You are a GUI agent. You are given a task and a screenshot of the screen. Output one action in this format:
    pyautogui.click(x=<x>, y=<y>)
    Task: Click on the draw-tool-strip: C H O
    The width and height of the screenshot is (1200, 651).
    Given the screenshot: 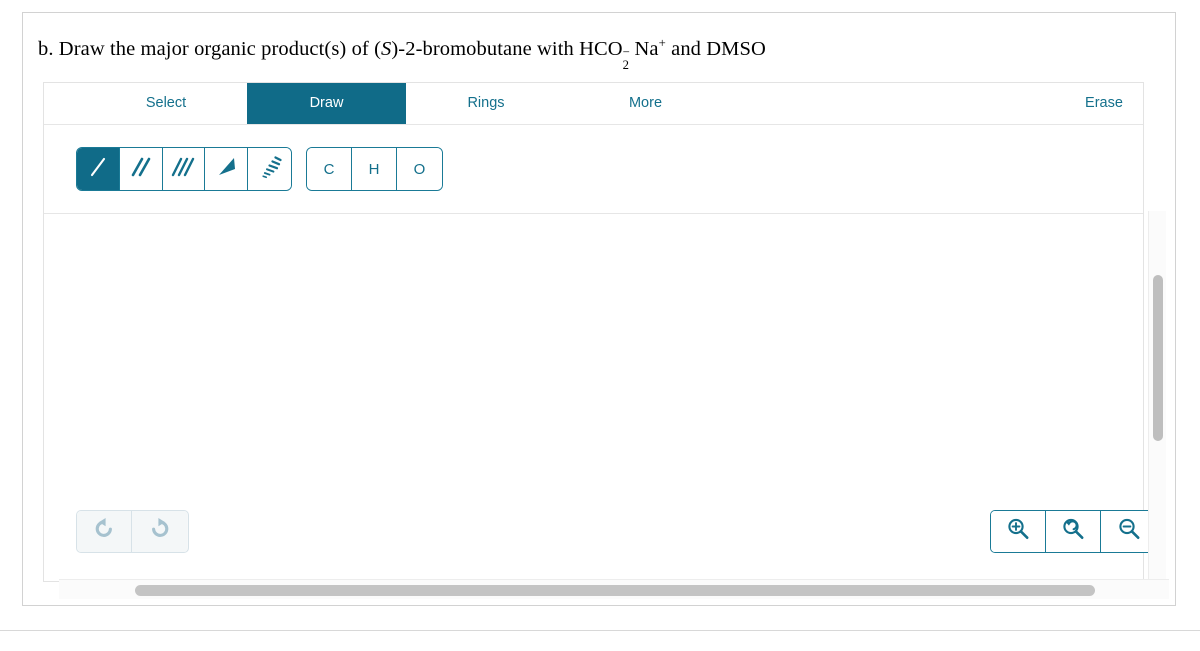 What is the action you would take?
    pyautogui.click(x=593, y=169)
    